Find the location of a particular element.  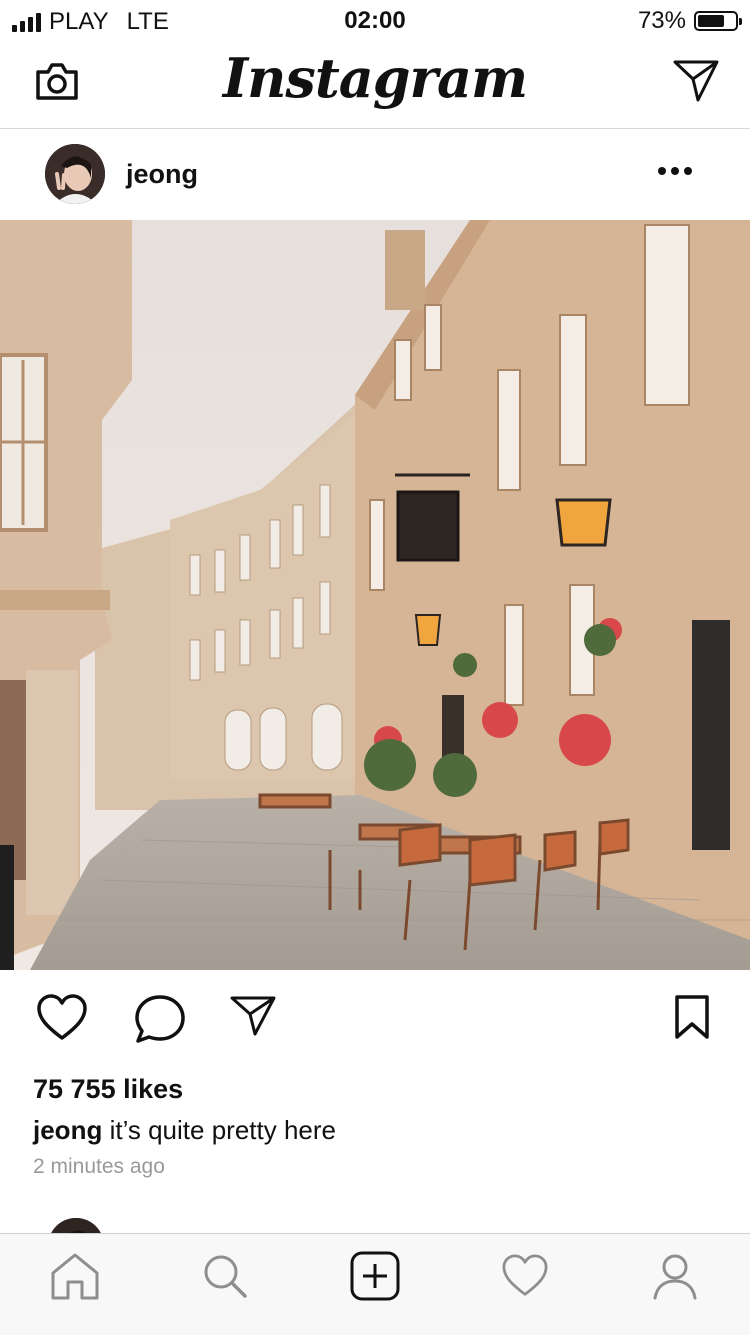

bookmark-icon is located at coordinates (692, 1019).